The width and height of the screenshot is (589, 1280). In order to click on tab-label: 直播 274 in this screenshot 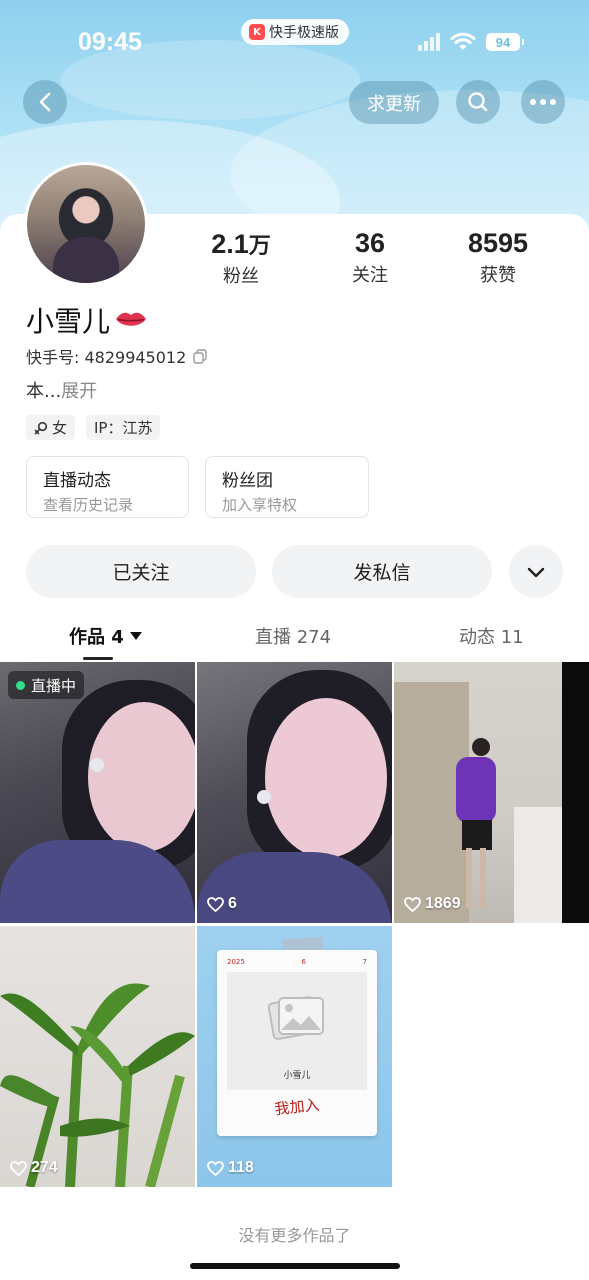, I will do `click(293, 637)`.